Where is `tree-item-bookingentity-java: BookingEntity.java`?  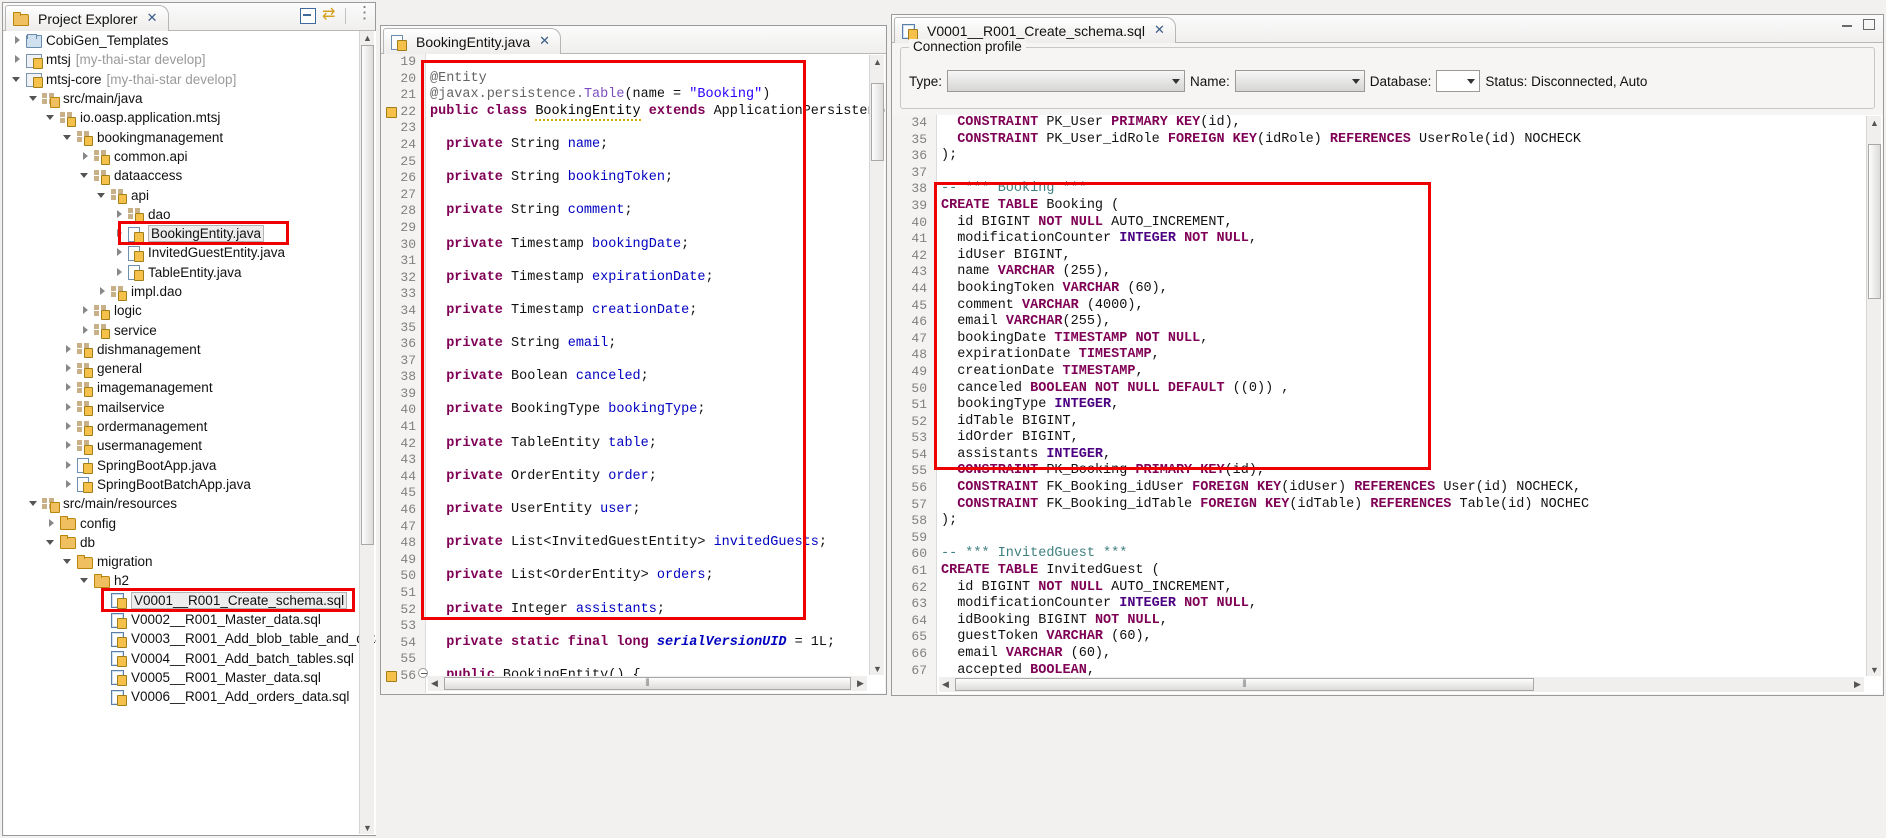
tree-item-bookingentity-java: BookingEntity.java is located at coordinates (190, 233).